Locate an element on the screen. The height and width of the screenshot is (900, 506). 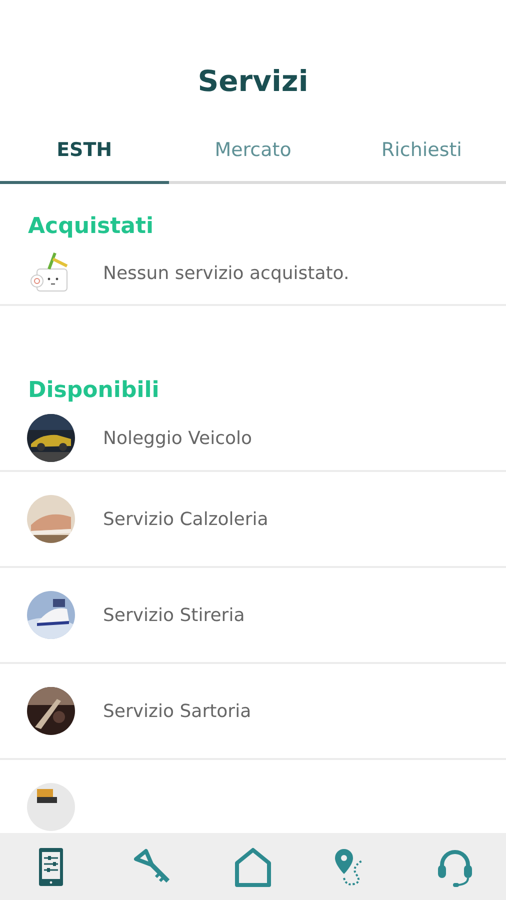
section-heading: Acquistati is located at coordinates (91, 227).